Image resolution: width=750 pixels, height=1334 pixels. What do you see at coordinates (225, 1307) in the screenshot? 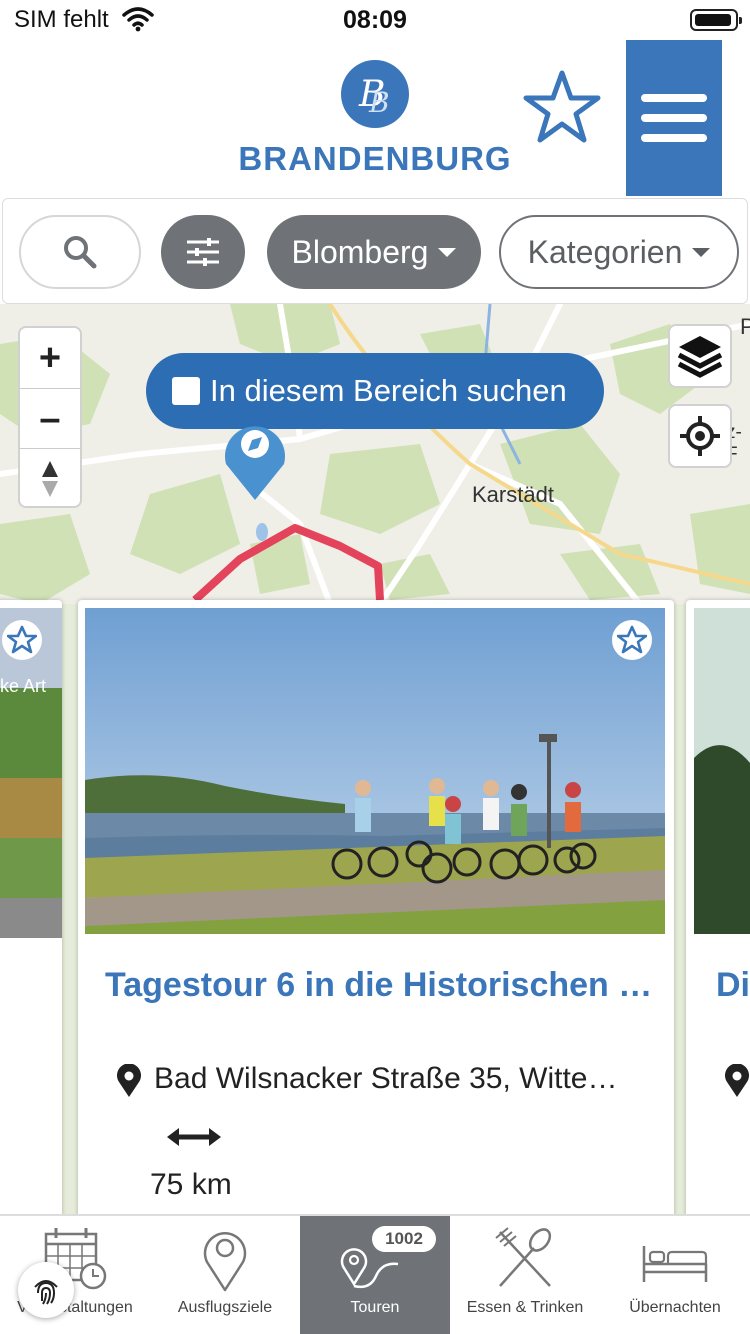
I see `tab-label: Ausflugsziele` at bounding box center [225, 1307].